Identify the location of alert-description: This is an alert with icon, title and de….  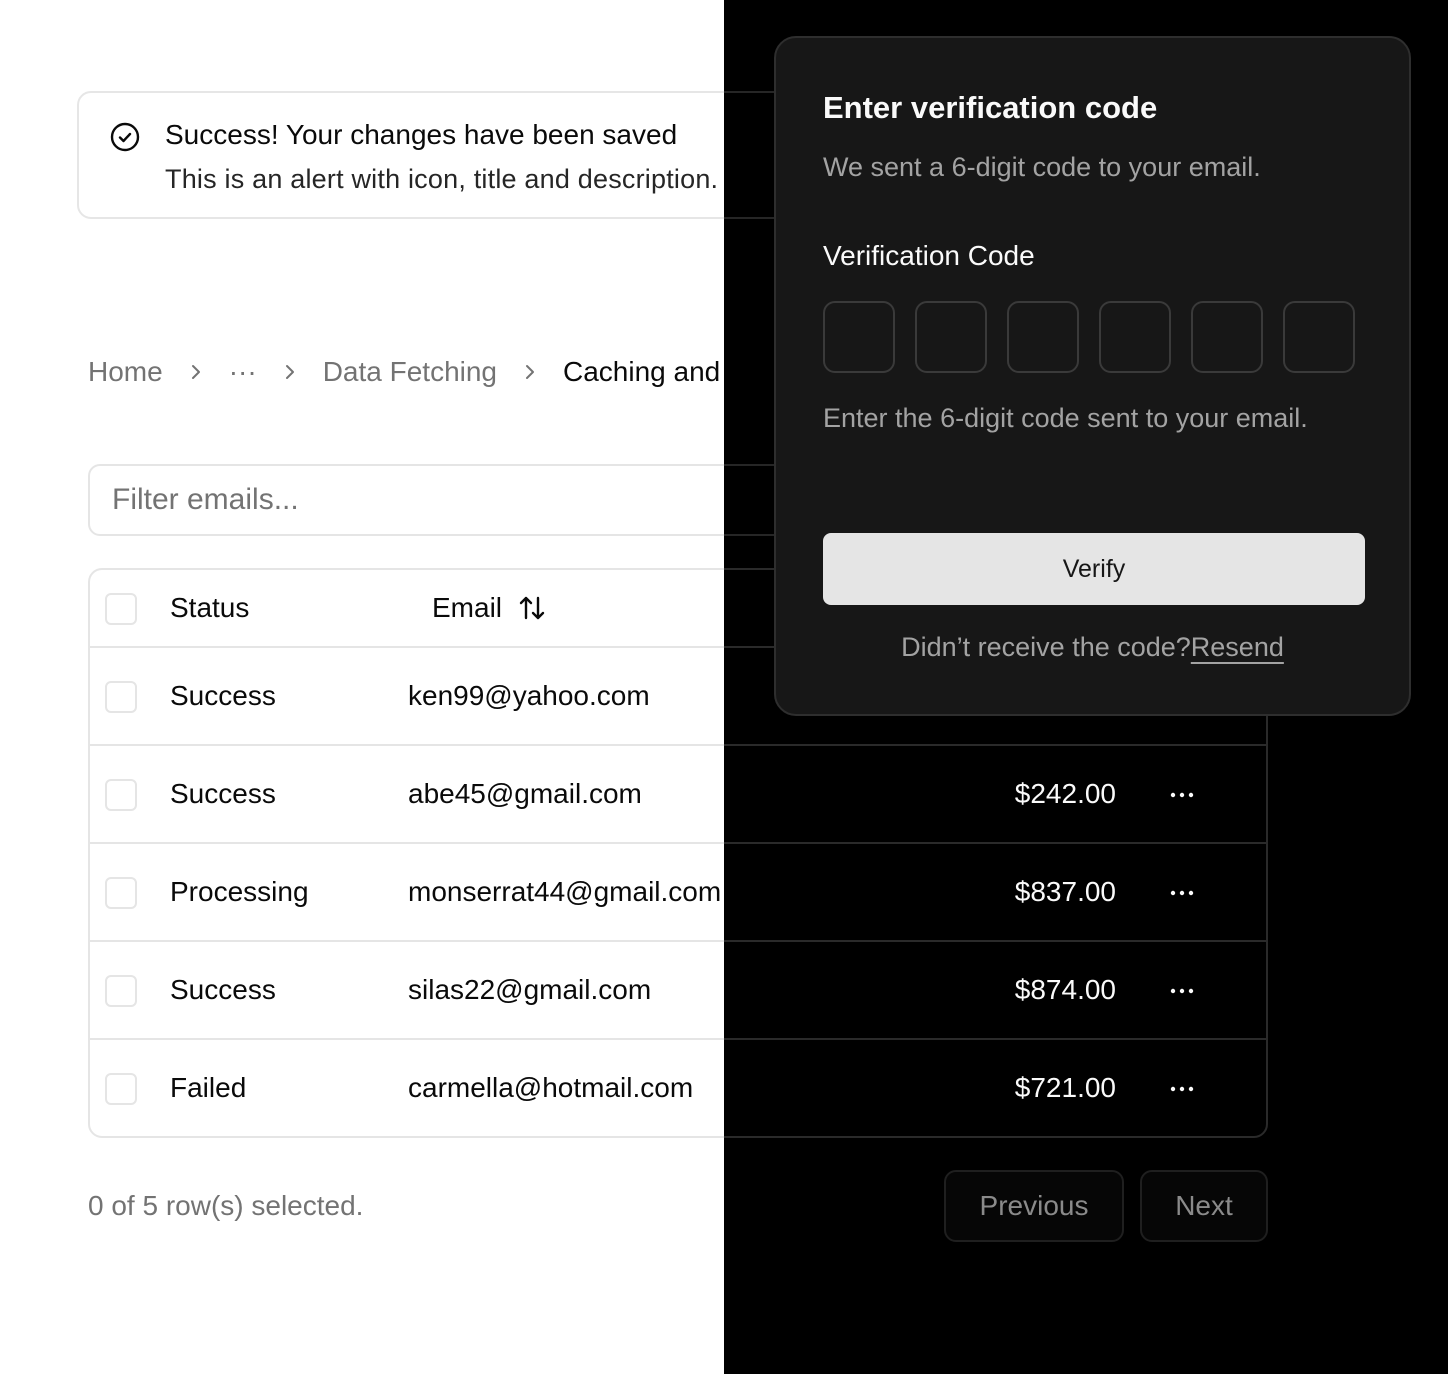
(442, 179).